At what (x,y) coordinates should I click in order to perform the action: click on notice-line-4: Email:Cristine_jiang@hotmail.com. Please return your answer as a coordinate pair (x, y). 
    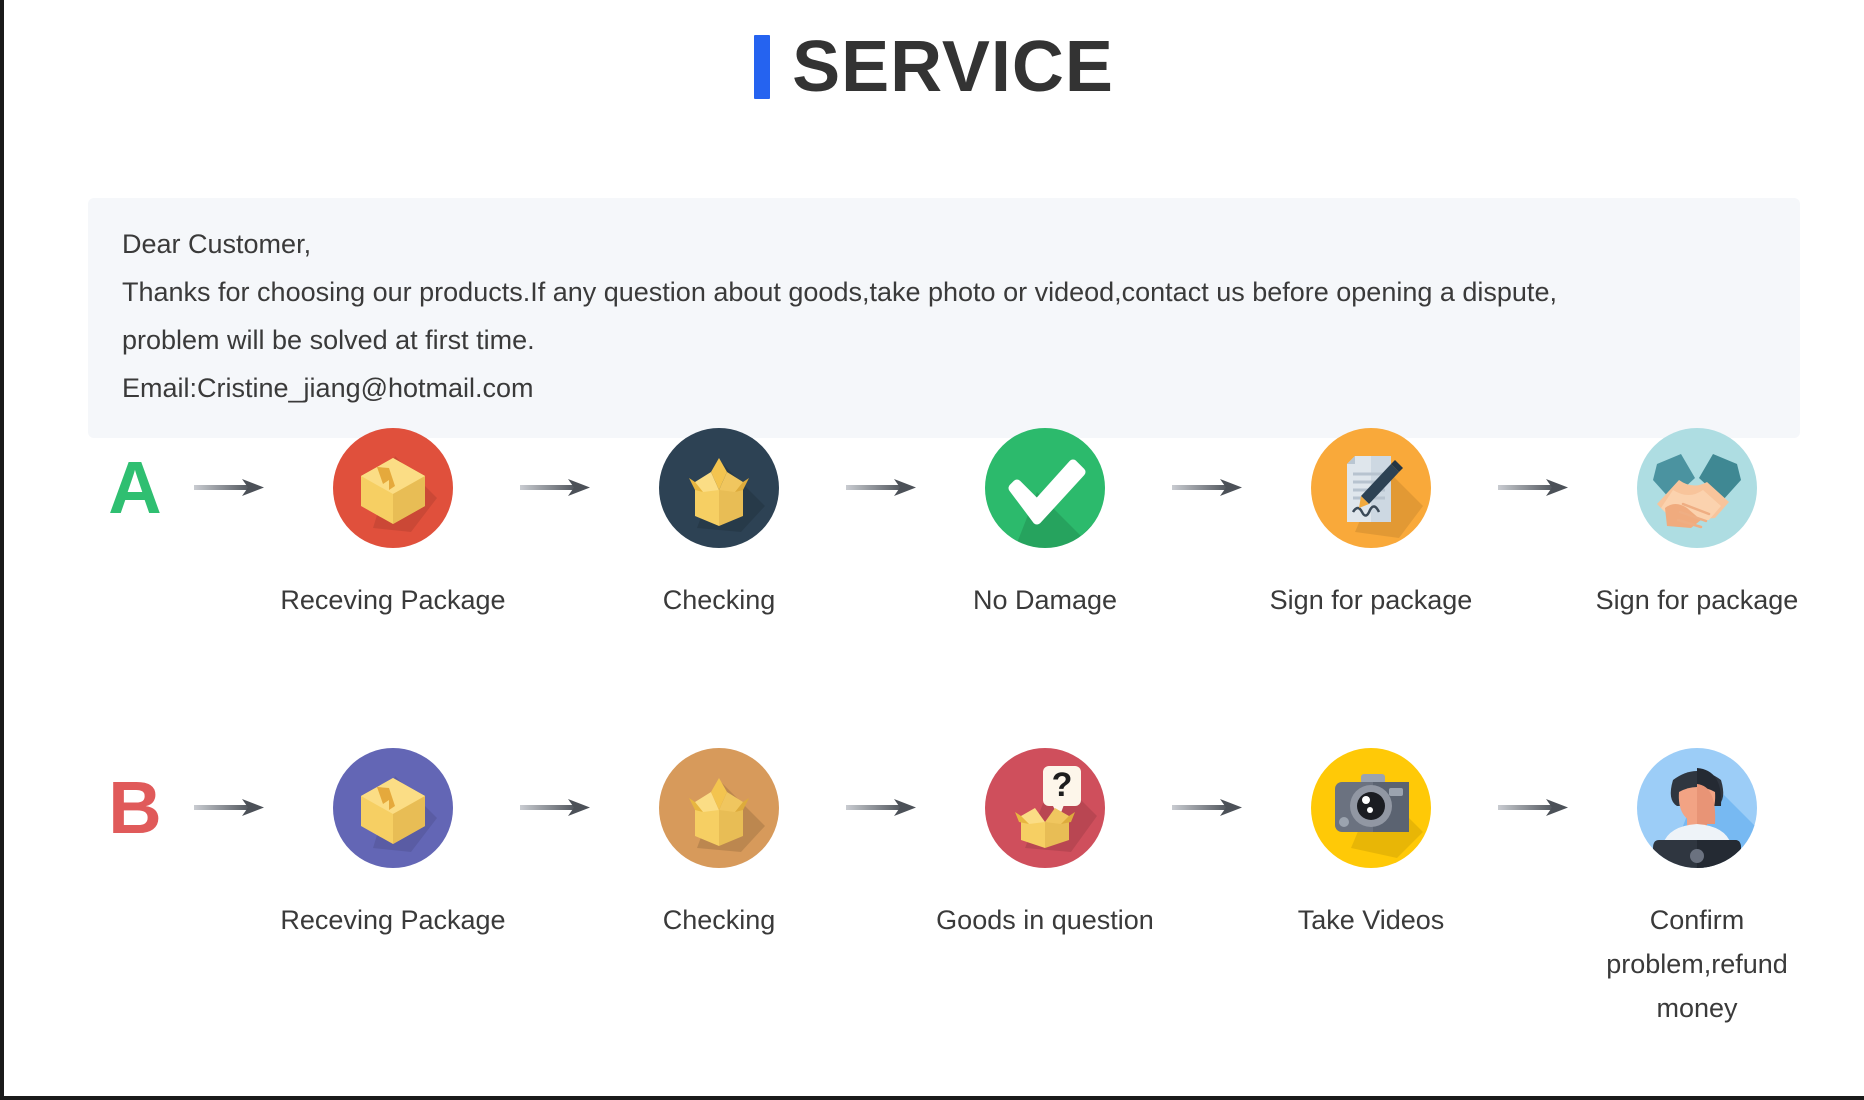
    Looking at the image, I should click on (328, 388).